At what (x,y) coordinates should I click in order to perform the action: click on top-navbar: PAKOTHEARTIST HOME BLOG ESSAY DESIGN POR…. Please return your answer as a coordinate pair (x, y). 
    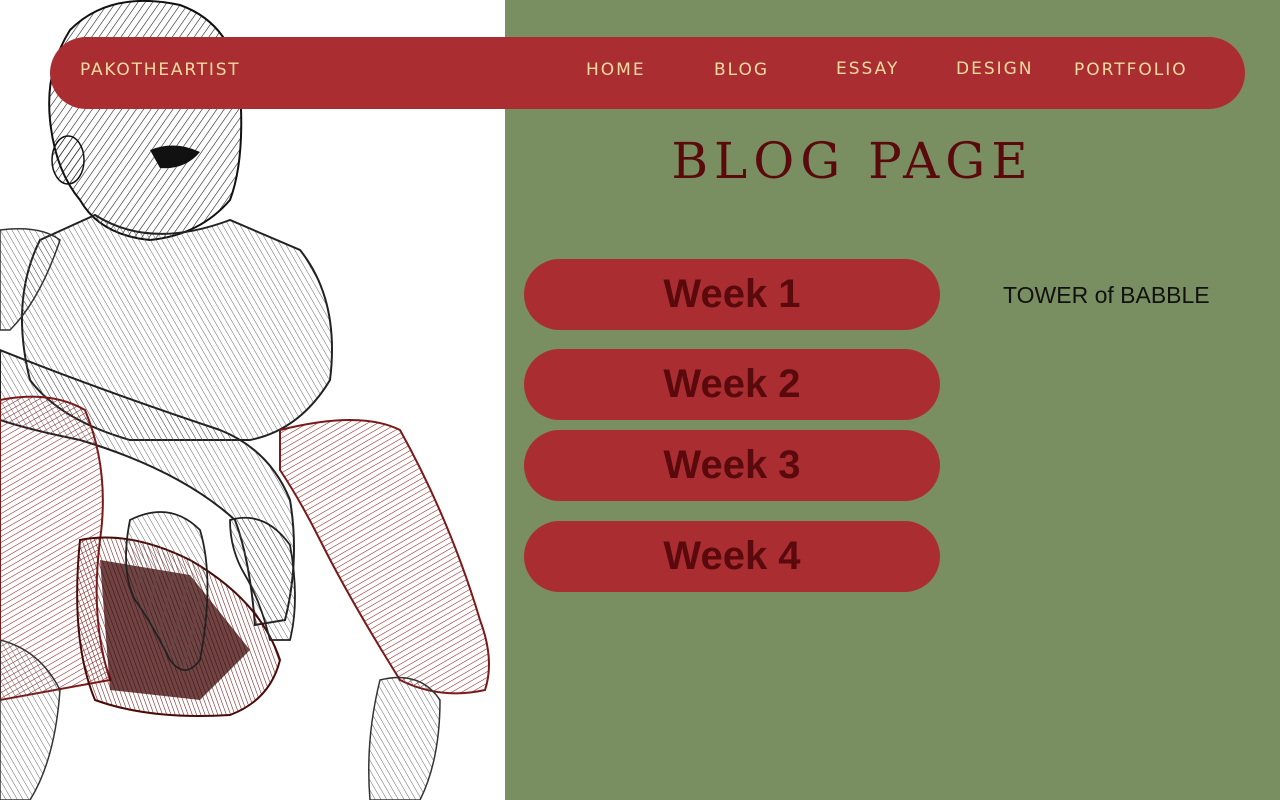
    Looking at the image, I should click on (647, 73).